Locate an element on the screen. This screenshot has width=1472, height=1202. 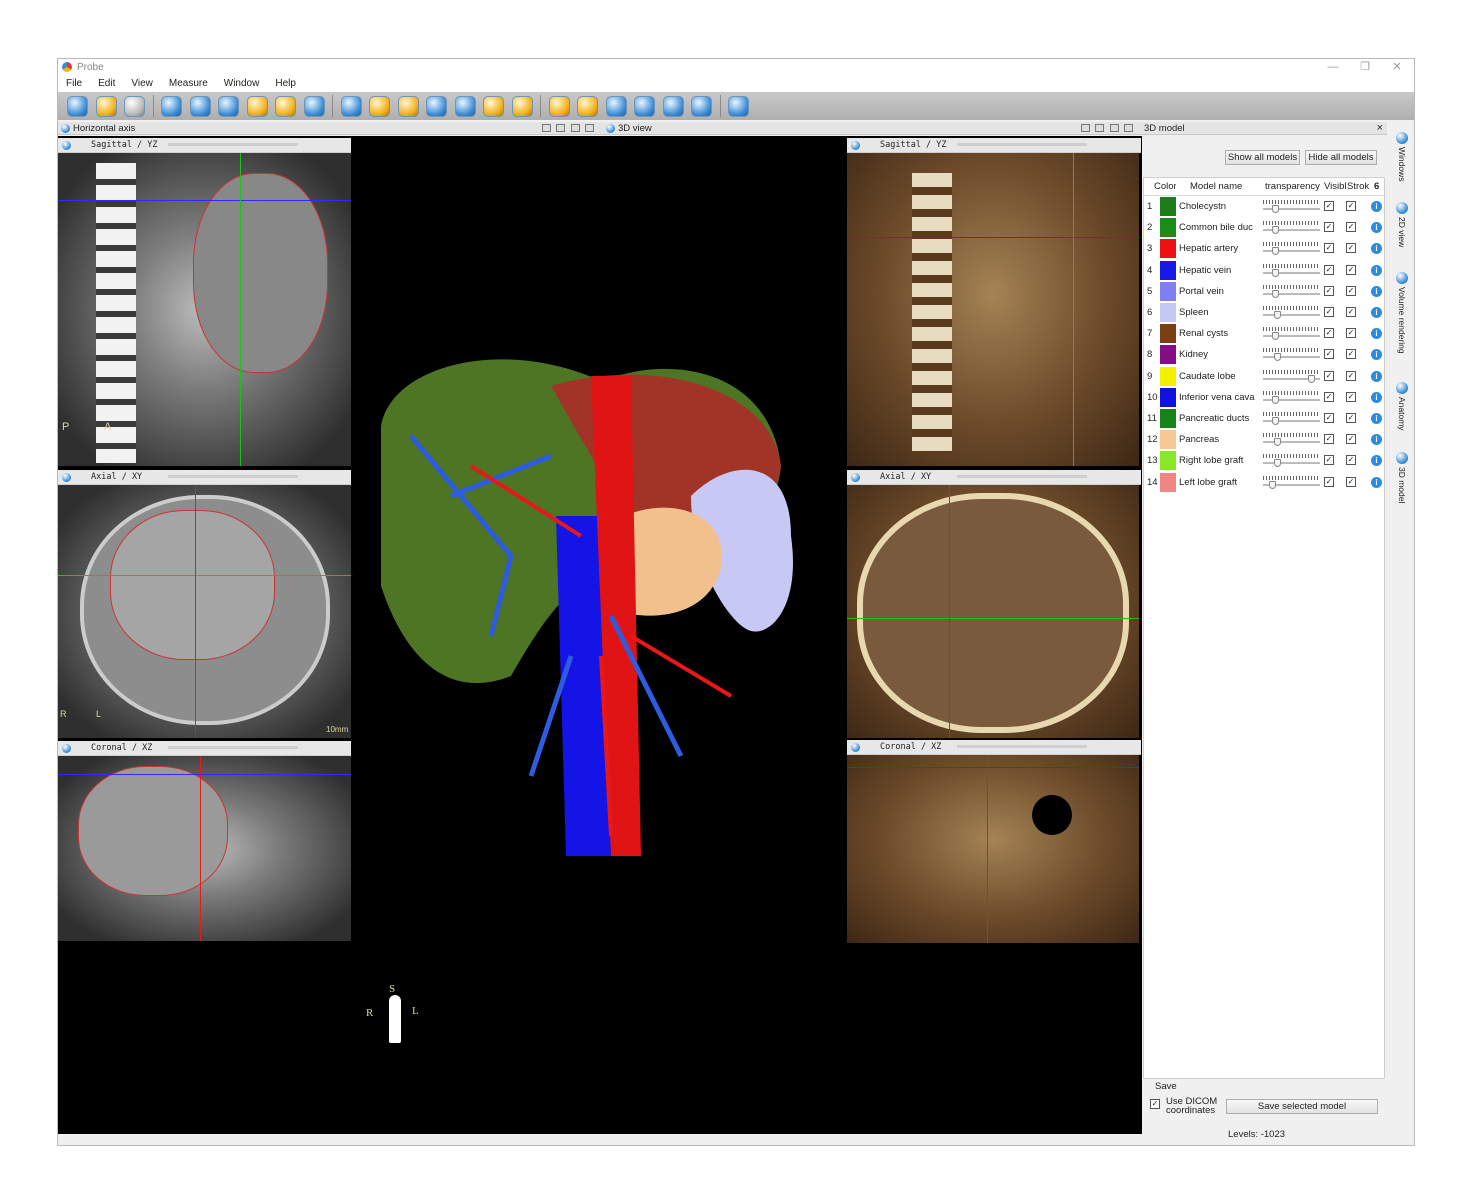
panel-maximize-icon is located at coordinates (1128, 128).